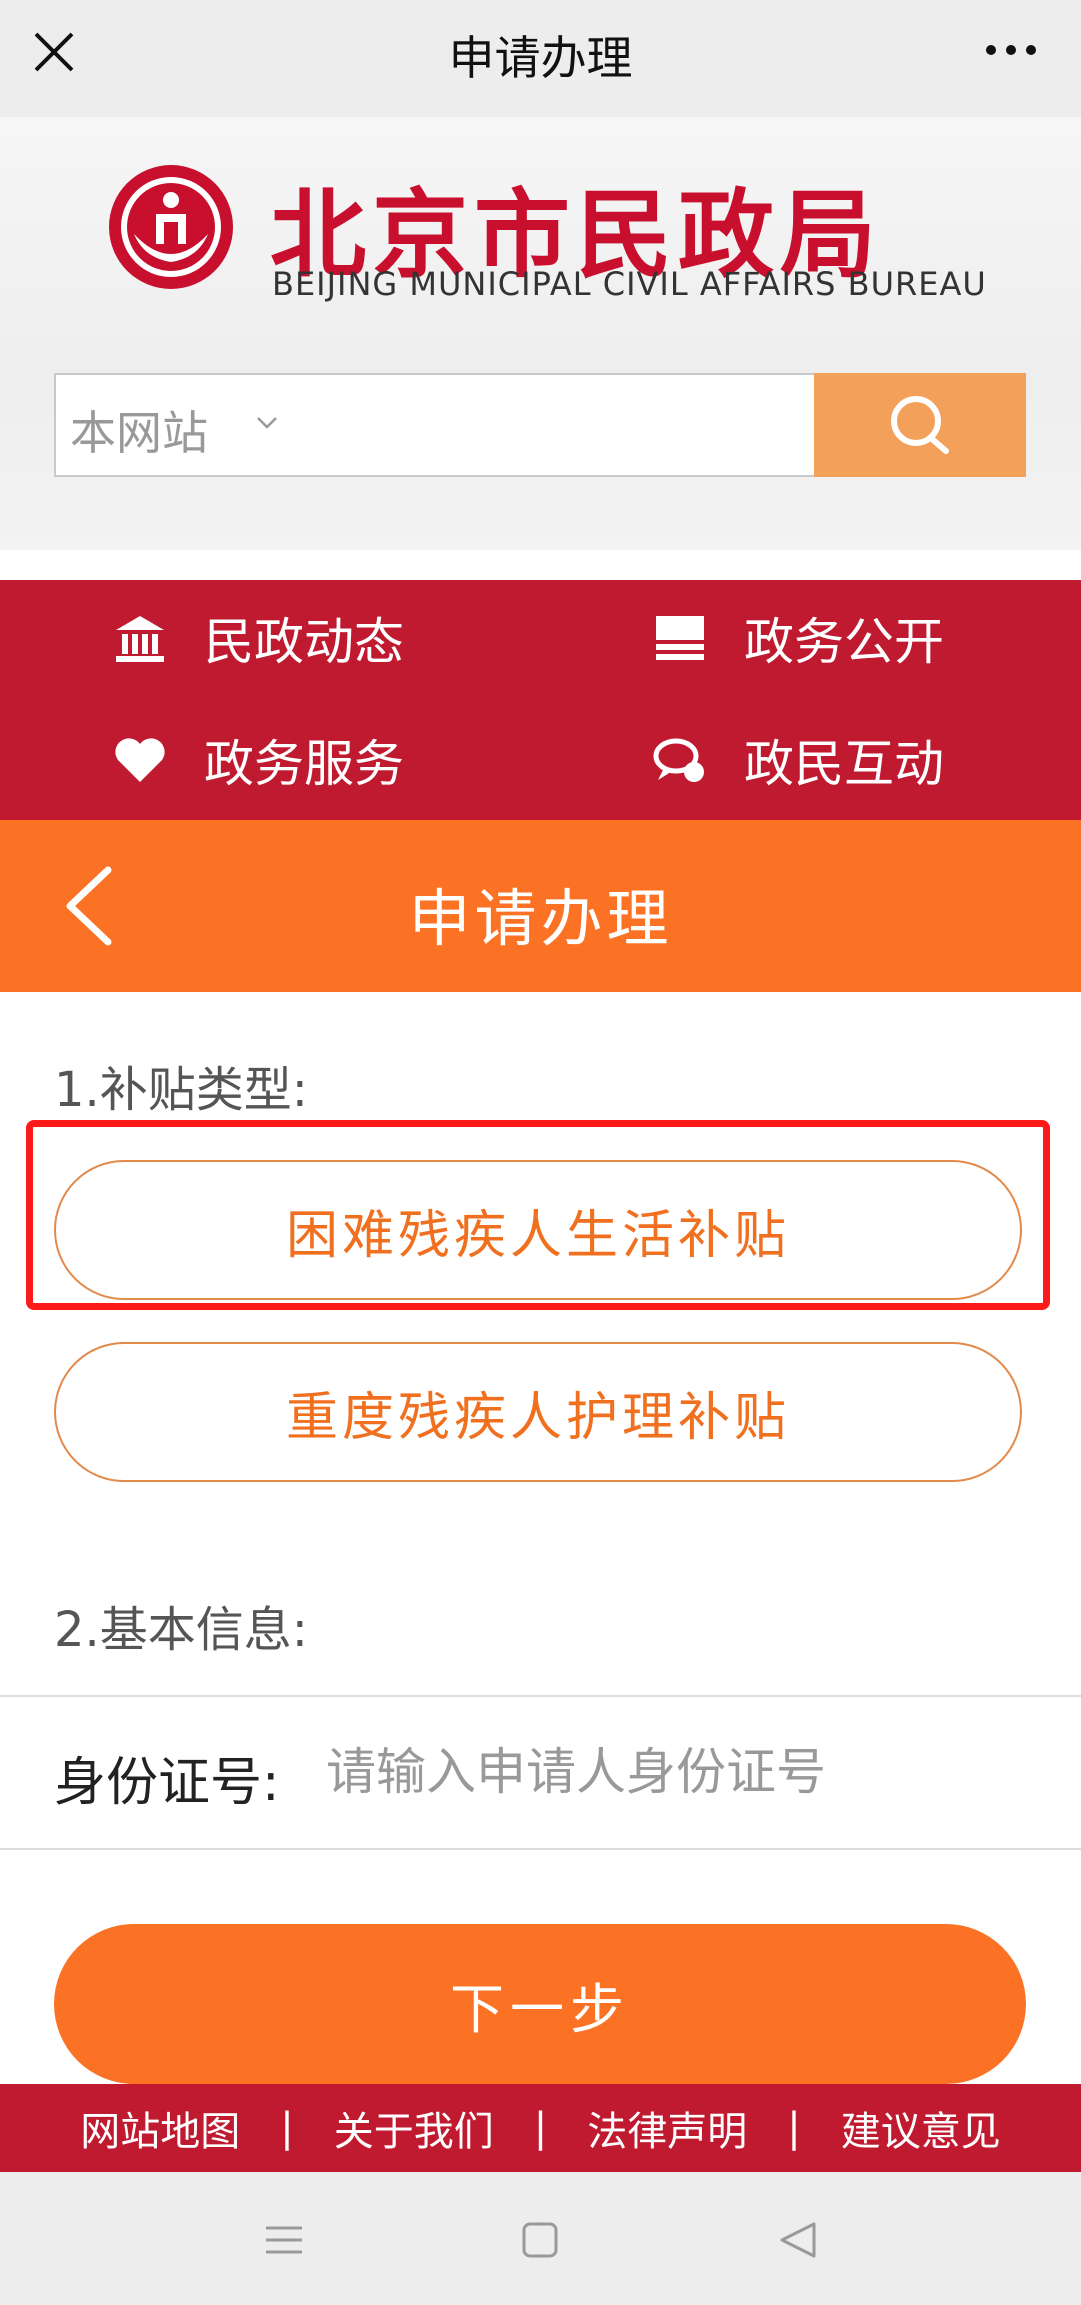 This screenshot has width=1081, height=2305. Describe the element at coordinates (304, 764) in the screenshot. I see `nav-item-label: 政务服务` at that location.